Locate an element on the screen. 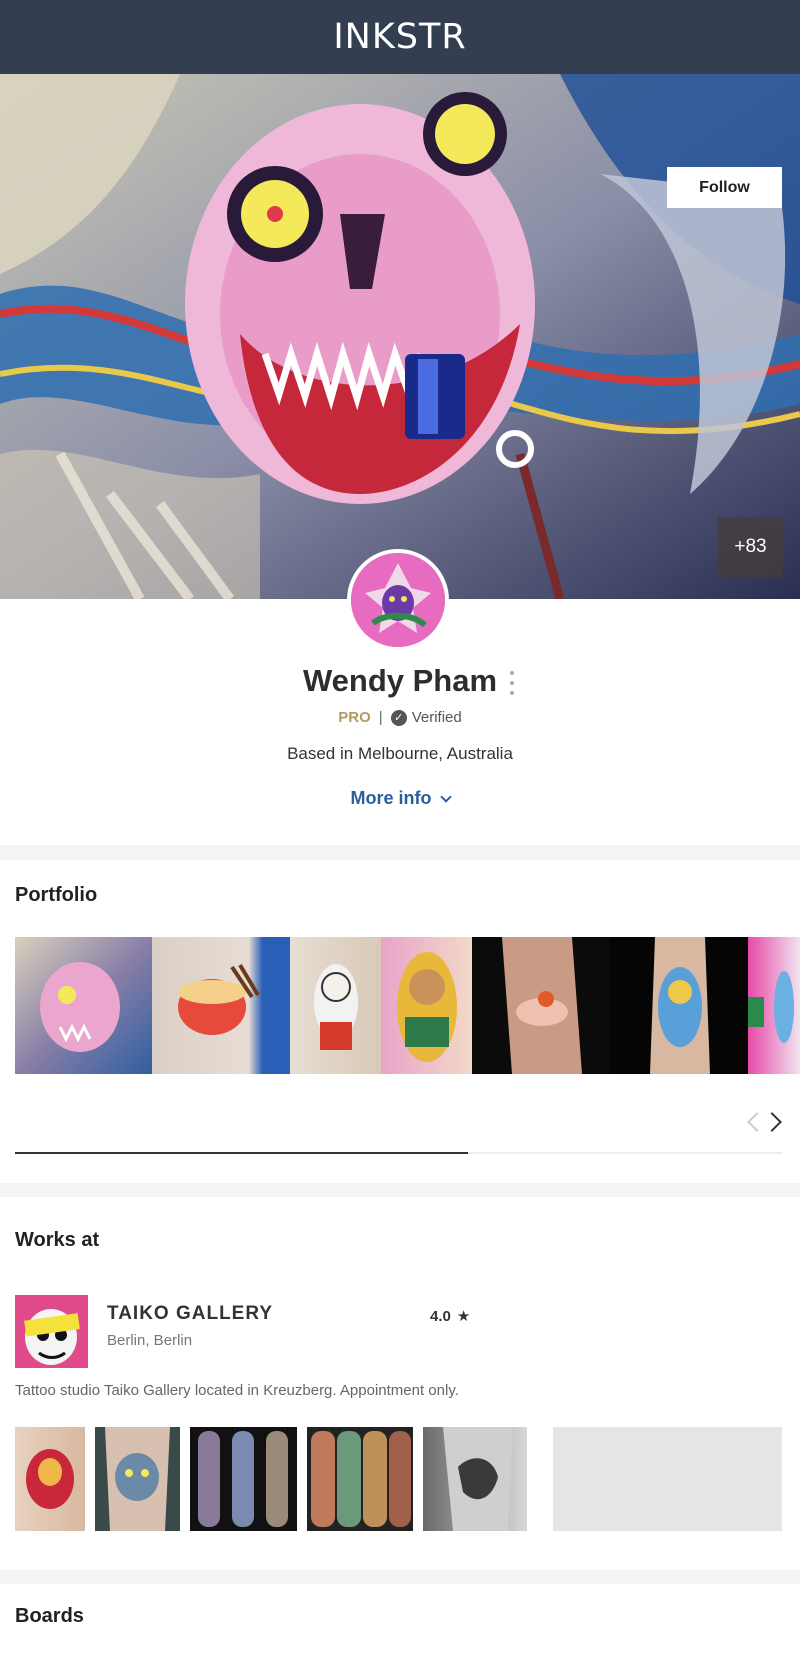 The width and height of the screenshot is (800, 1654). artist-name: Wendy Pham is located at coordinates (400, 680).